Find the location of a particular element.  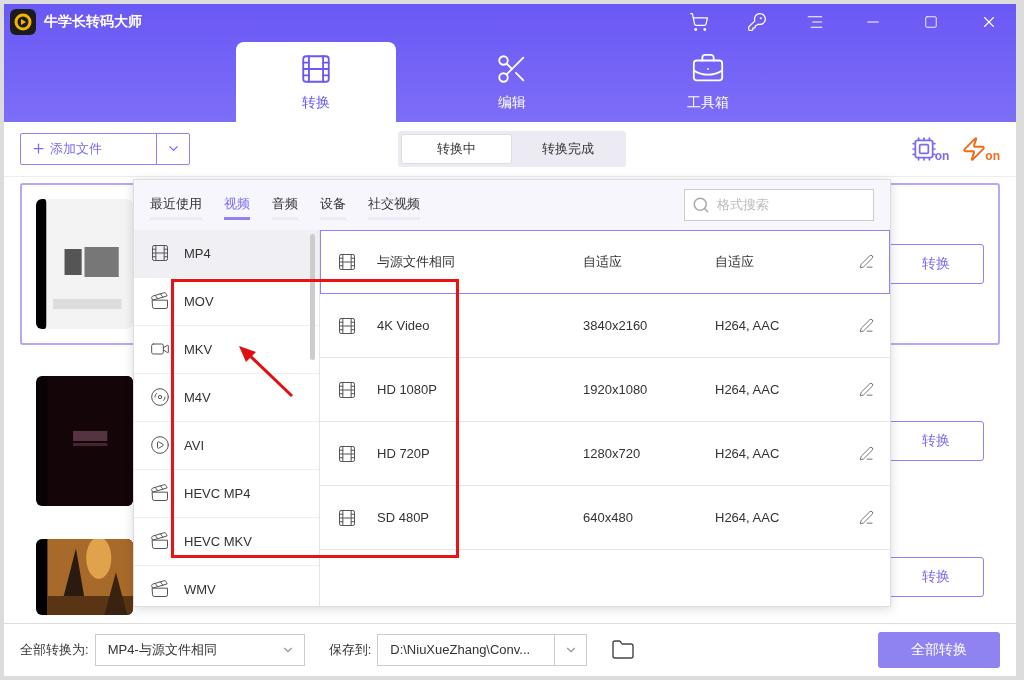

gpu-acceleration-button: on is located at coordinates (930, 148).